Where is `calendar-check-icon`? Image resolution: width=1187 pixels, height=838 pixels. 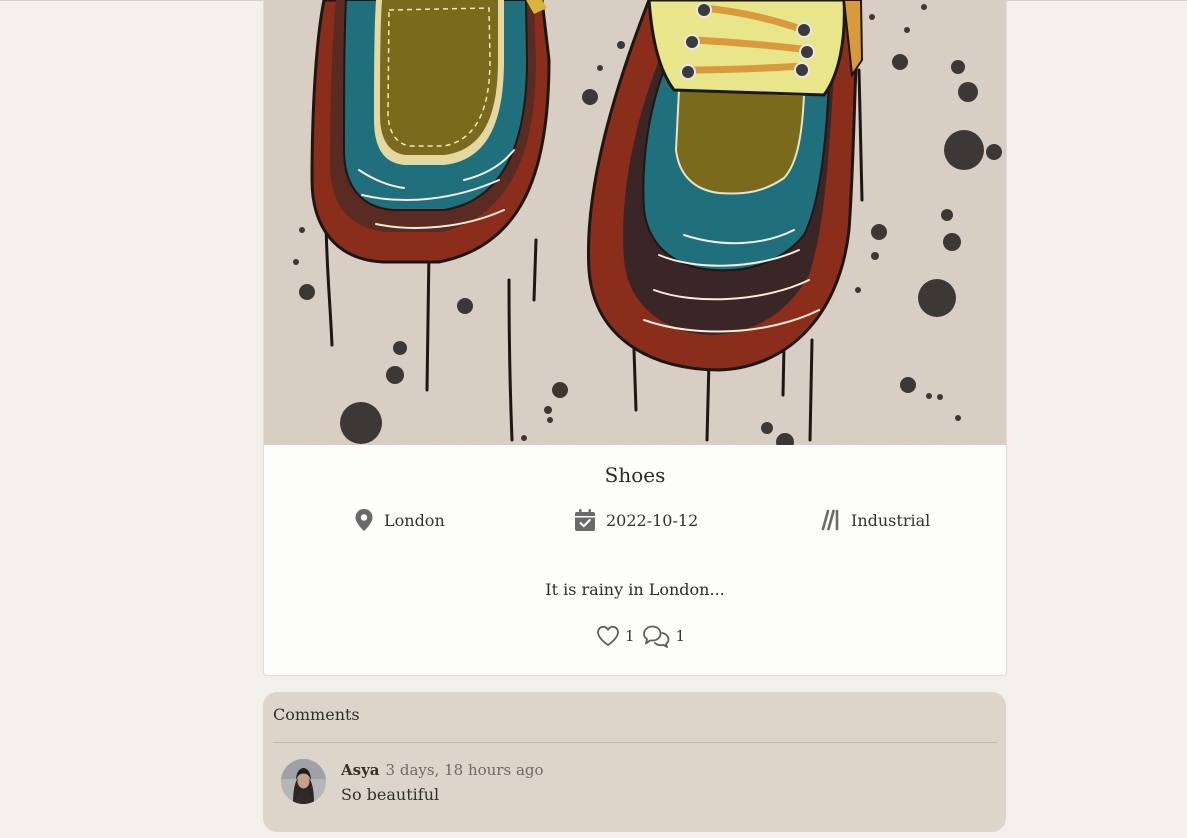 calendar-check-icon is located at coordinates (585, 520).